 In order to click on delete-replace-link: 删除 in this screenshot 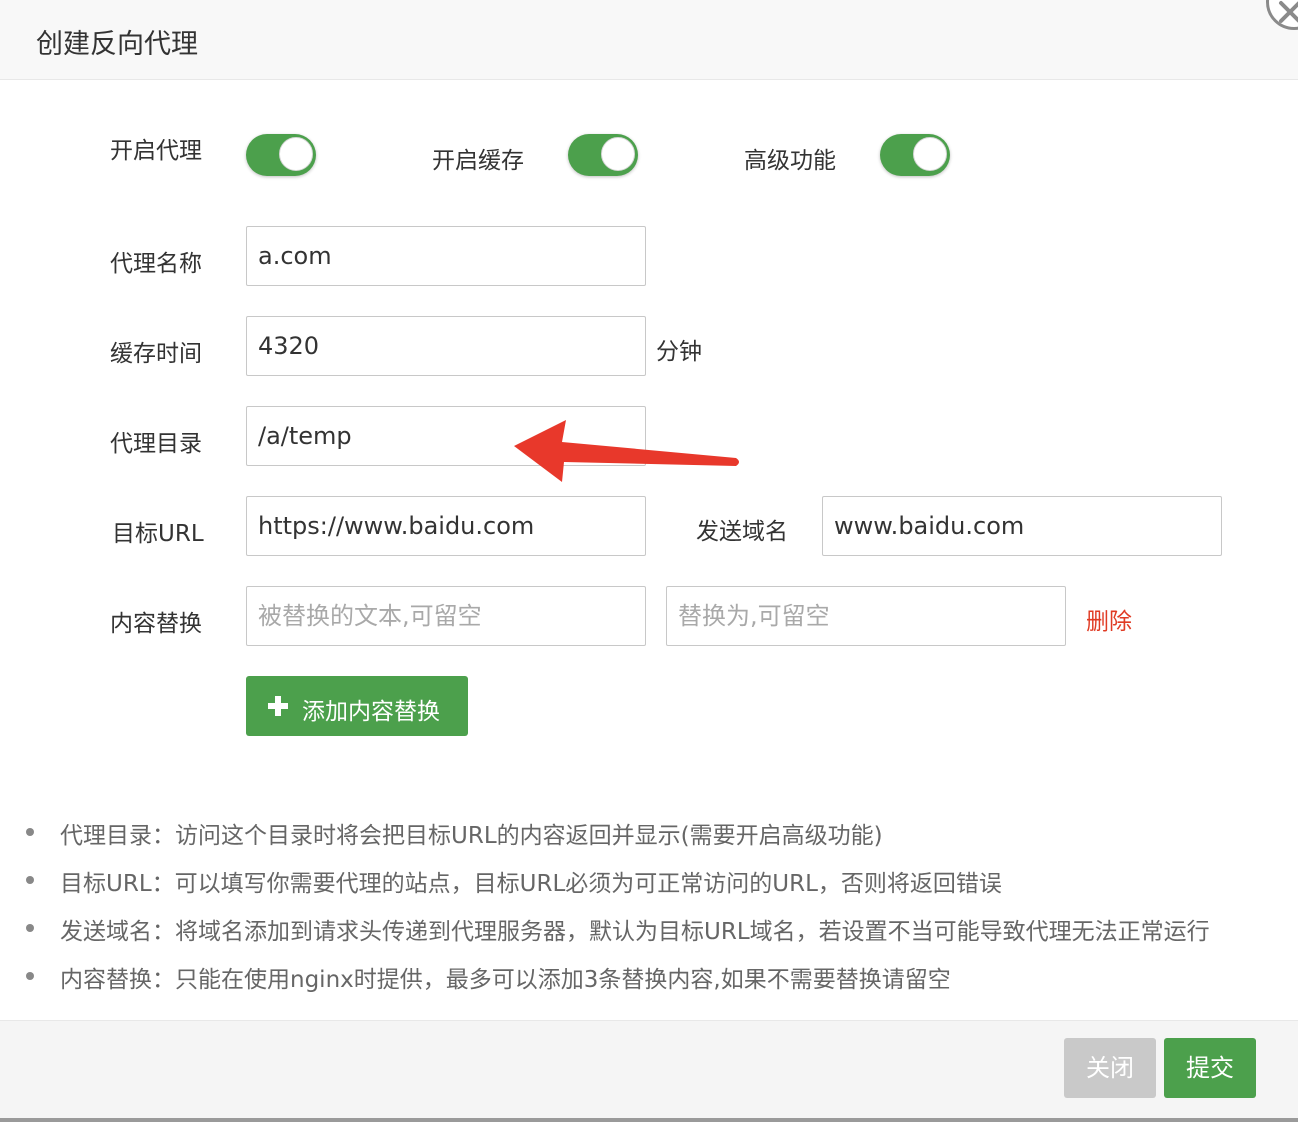, I will do `click(1109, 619)`.